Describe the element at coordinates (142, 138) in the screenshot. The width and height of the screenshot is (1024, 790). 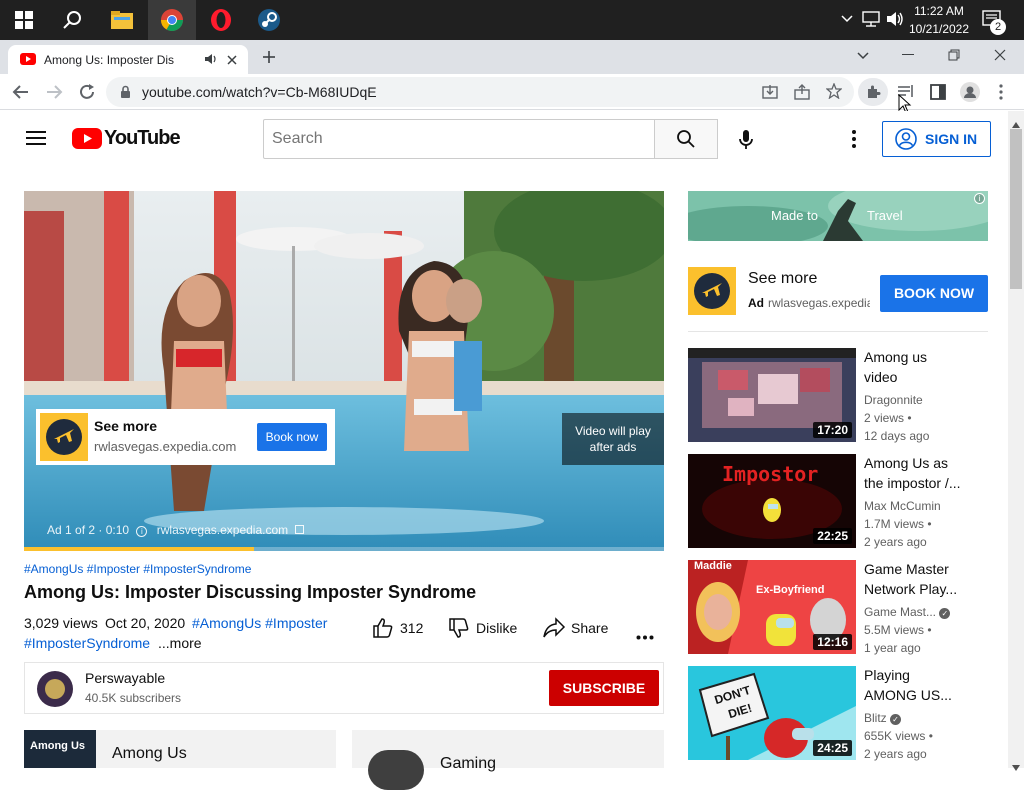
I see `youtube-logo-text: YouTube` at that location.